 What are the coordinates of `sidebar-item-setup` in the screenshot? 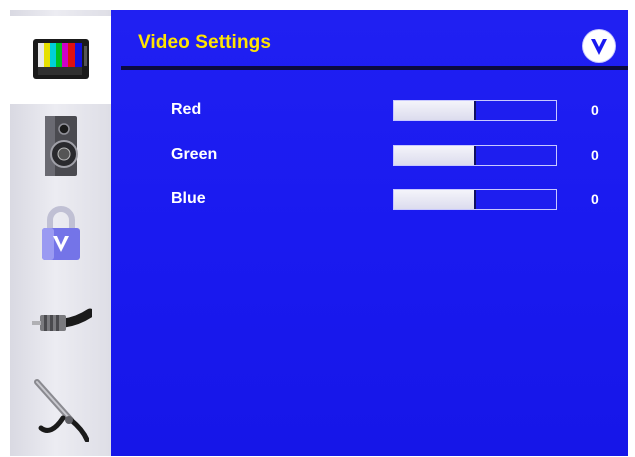 It's located at (60, 410).